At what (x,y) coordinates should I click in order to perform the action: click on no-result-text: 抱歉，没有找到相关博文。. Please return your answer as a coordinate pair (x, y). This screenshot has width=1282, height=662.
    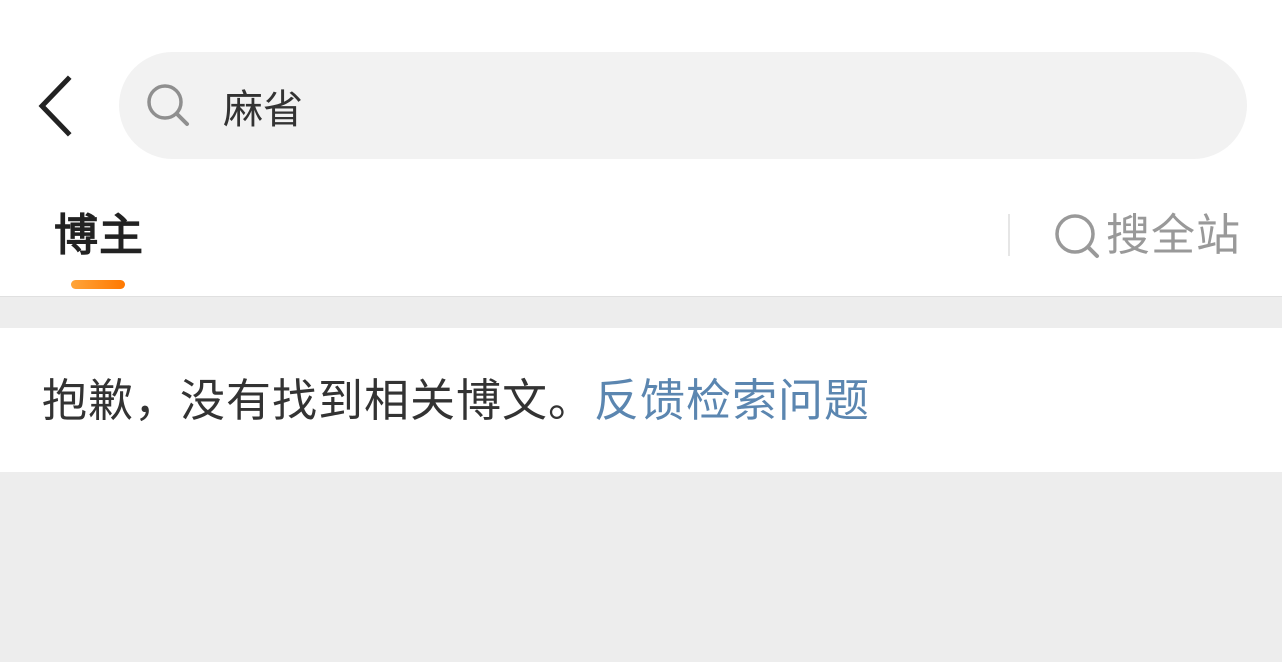
    Looking at the image, I should click on (318, 400).